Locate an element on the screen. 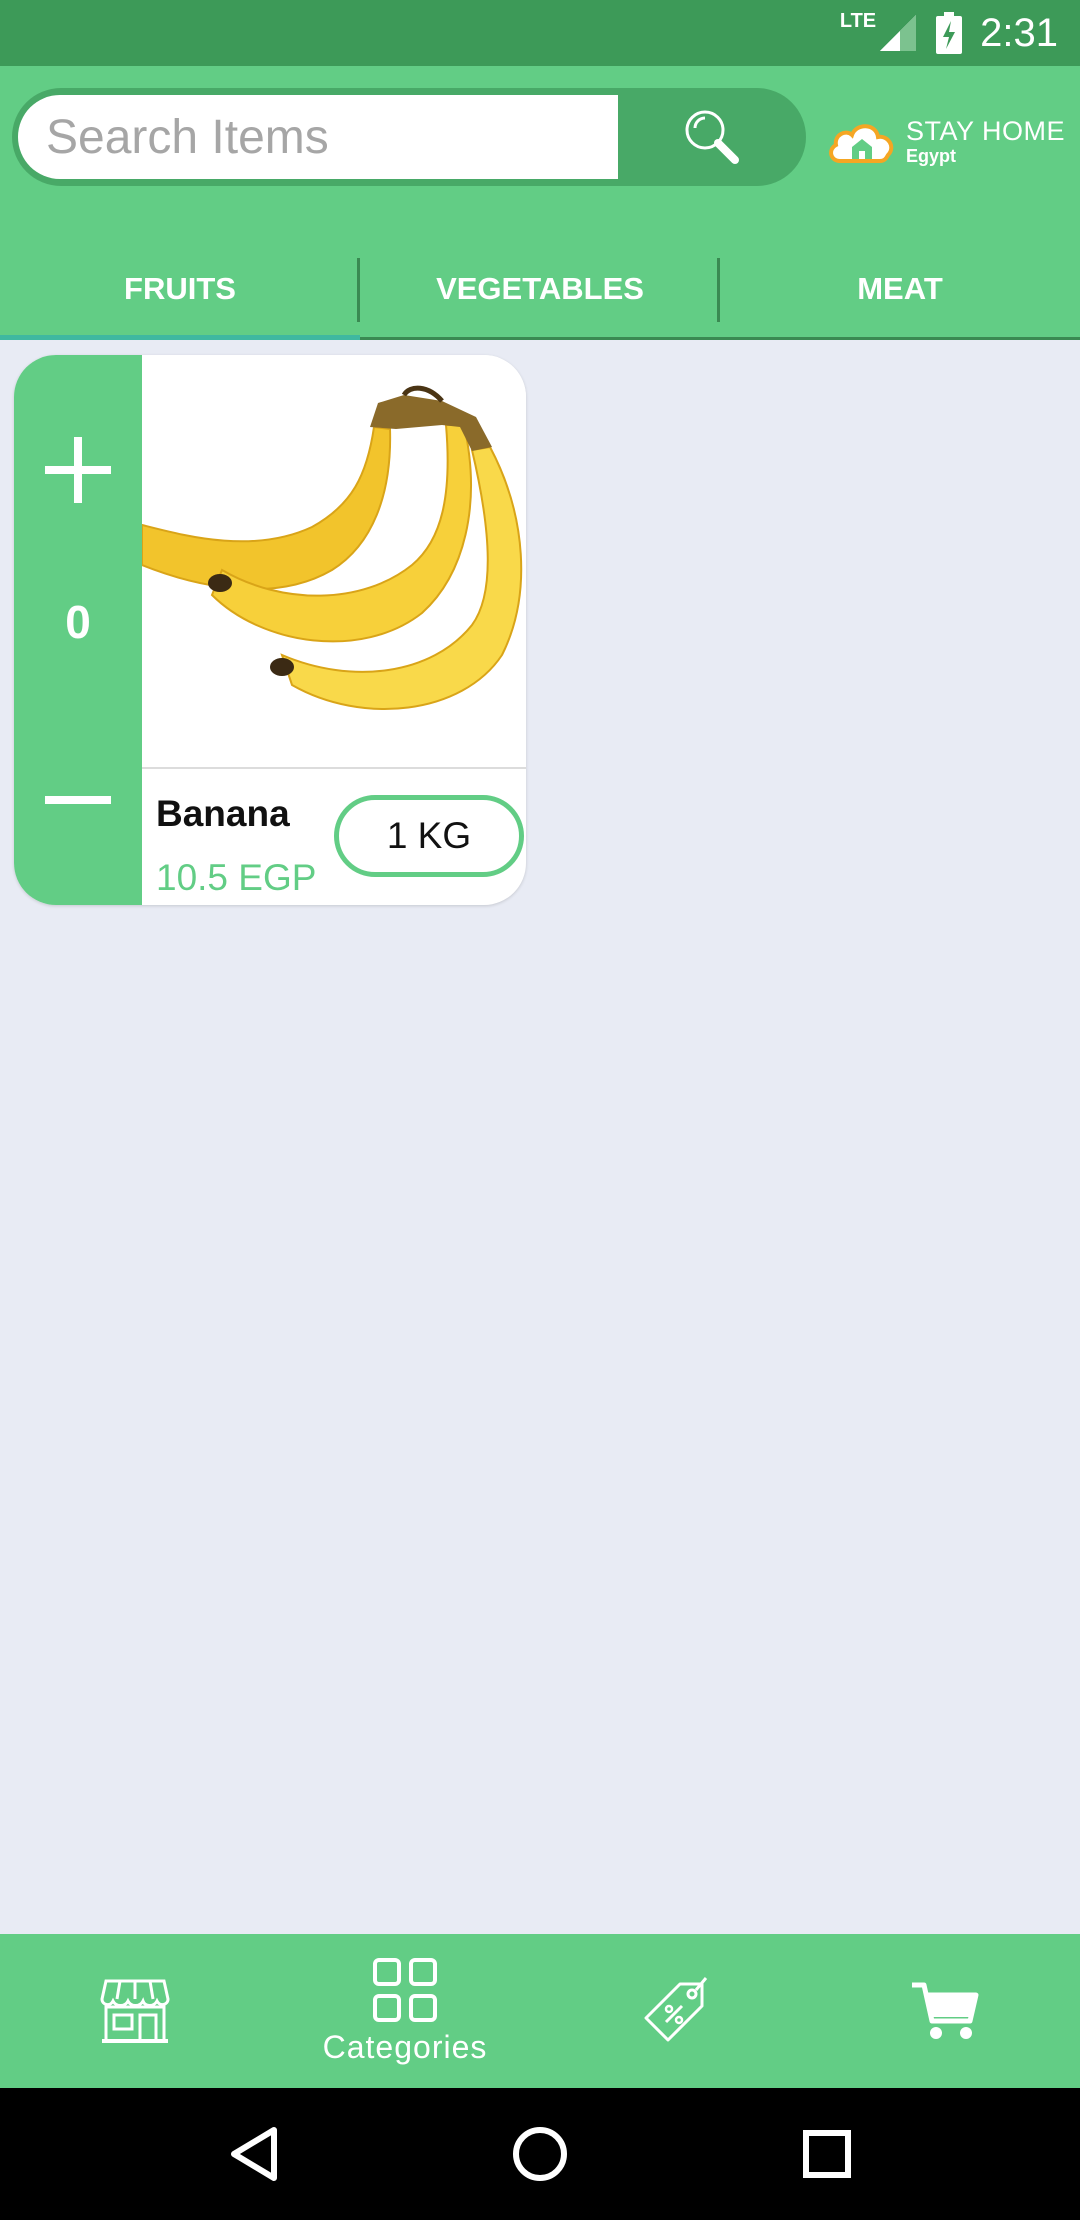 This screenshot has width=1080, height=2220. banana-image is located at coordinates (333, 561).